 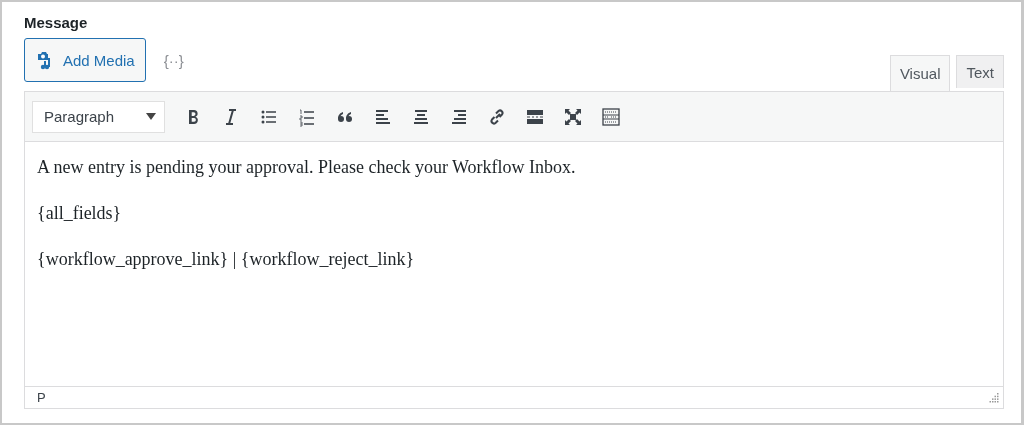 What do you see at coordinates (85, 60) in the screenshot?
I see `add-media-button: Add Media` at bounding box center [85, 60].